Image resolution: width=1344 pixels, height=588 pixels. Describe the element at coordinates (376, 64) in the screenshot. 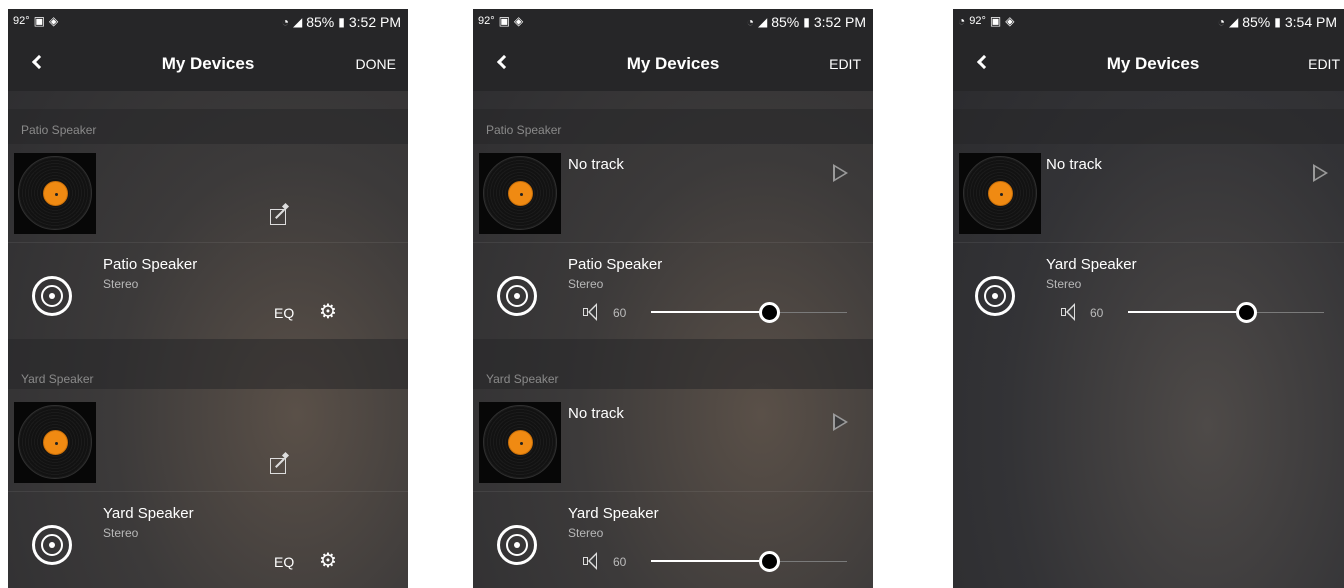

I see `done-button: DONE` at that location.